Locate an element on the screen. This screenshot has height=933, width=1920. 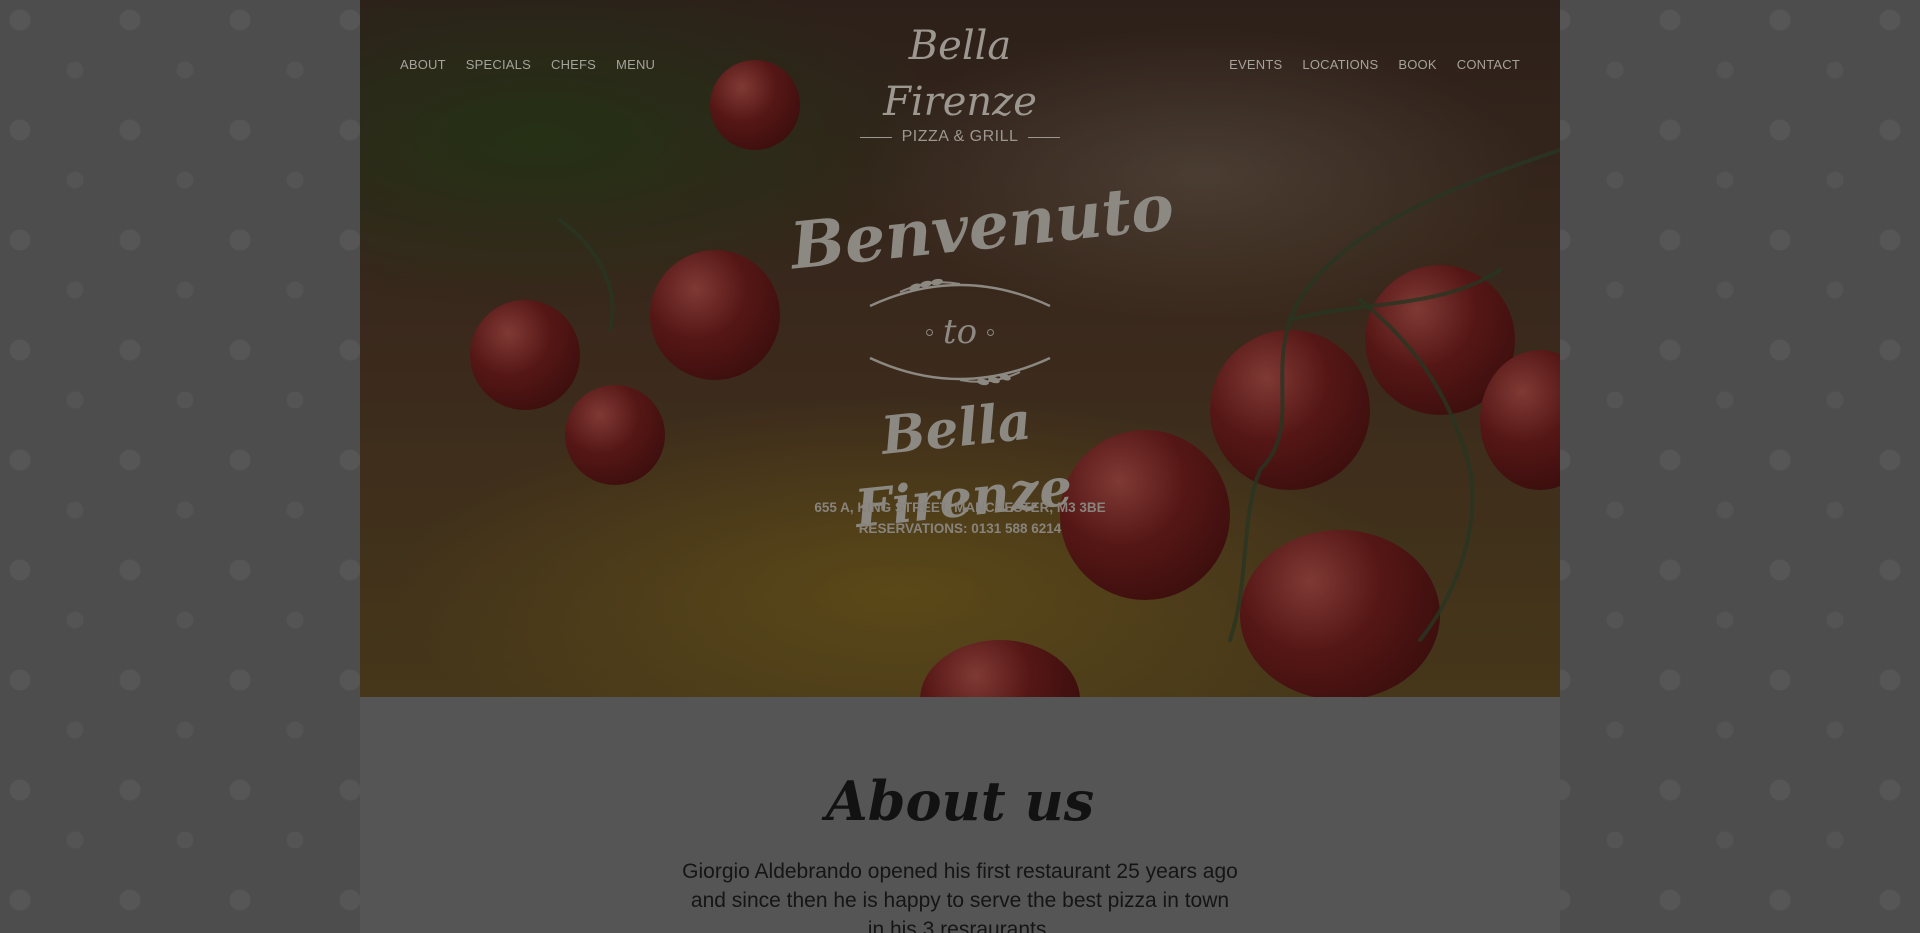
welcome-to-row: to is located at coordinates (960, 332).